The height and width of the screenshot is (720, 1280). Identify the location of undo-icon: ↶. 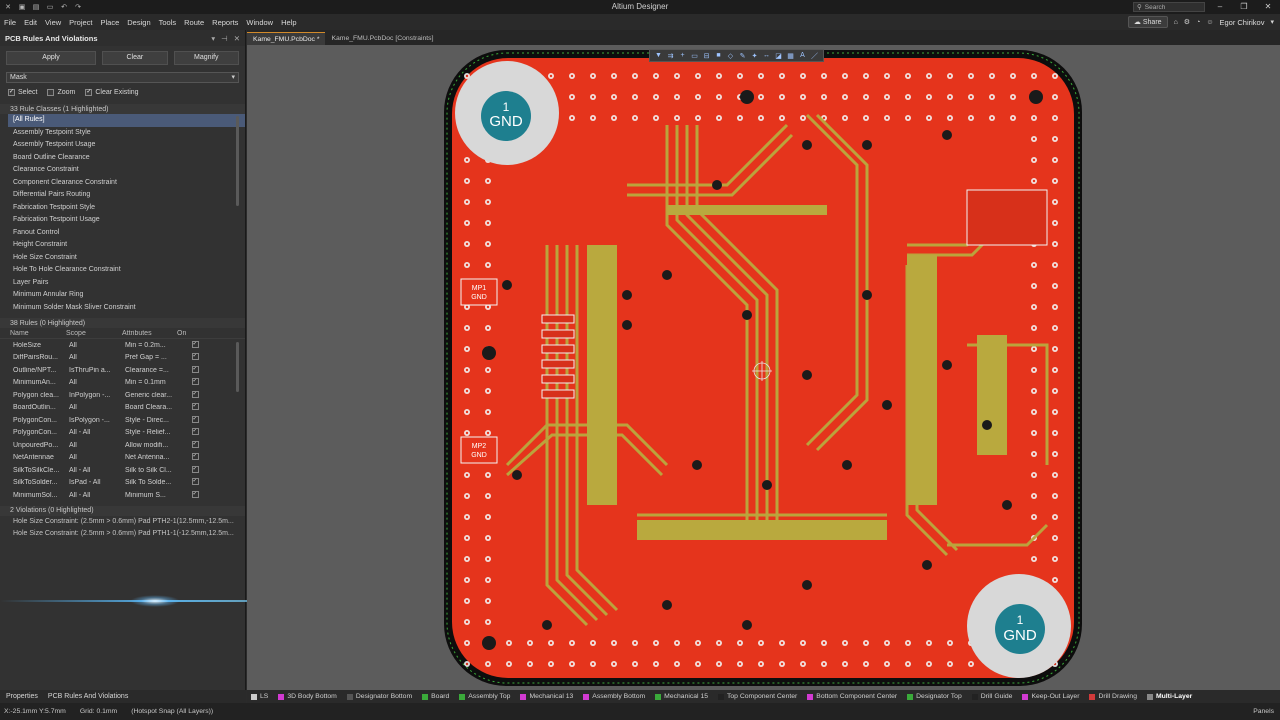
(64, 7).